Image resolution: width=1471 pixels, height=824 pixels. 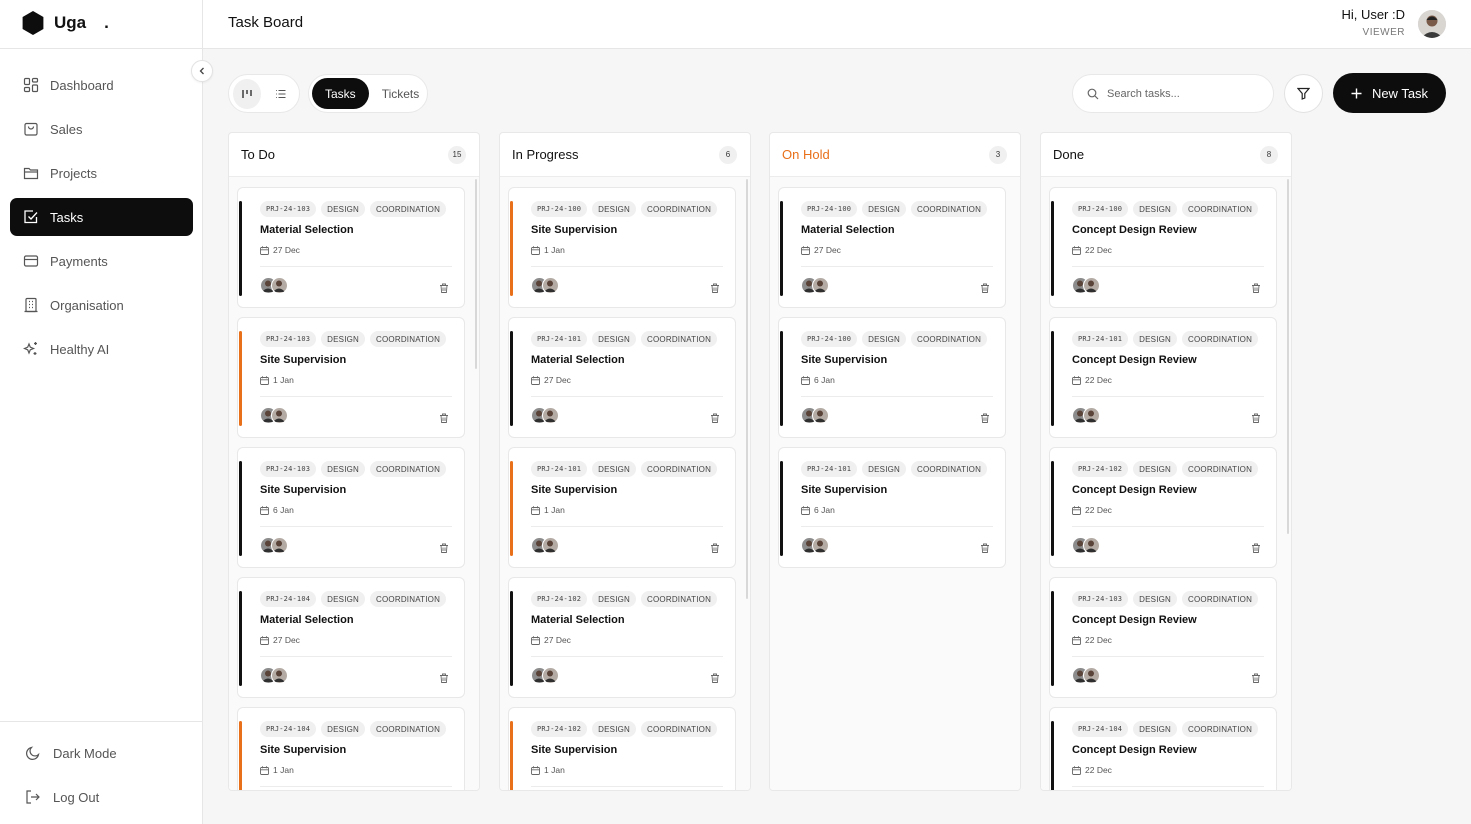 What do you see at coordinates (897, 266) in the screenshot?
I see `card-divider` at bounding box center [897, 266].